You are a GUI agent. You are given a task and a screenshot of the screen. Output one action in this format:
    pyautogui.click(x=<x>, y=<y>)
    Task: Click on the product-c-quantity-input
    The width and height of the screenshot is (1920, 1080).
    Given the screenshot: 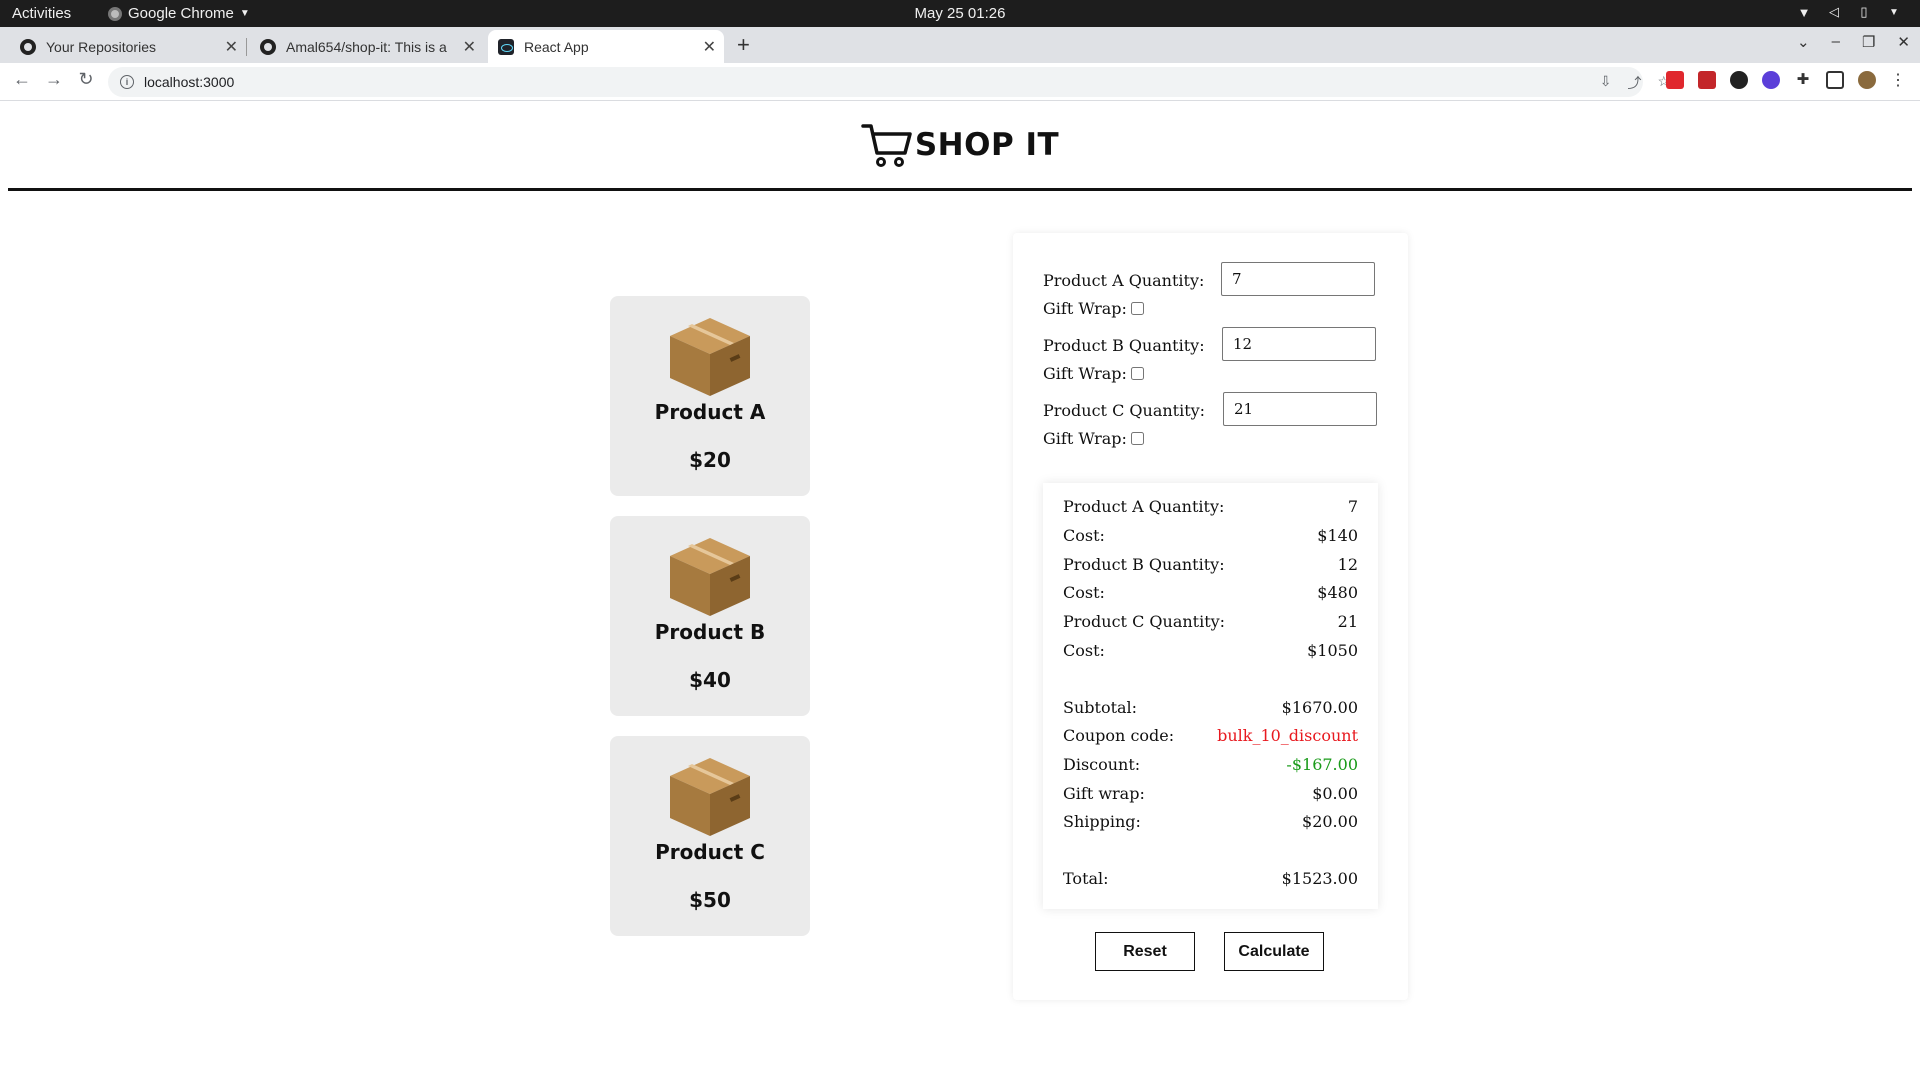 What is the action you would take?
    pyautogui.click(x=1300, y=409)
    